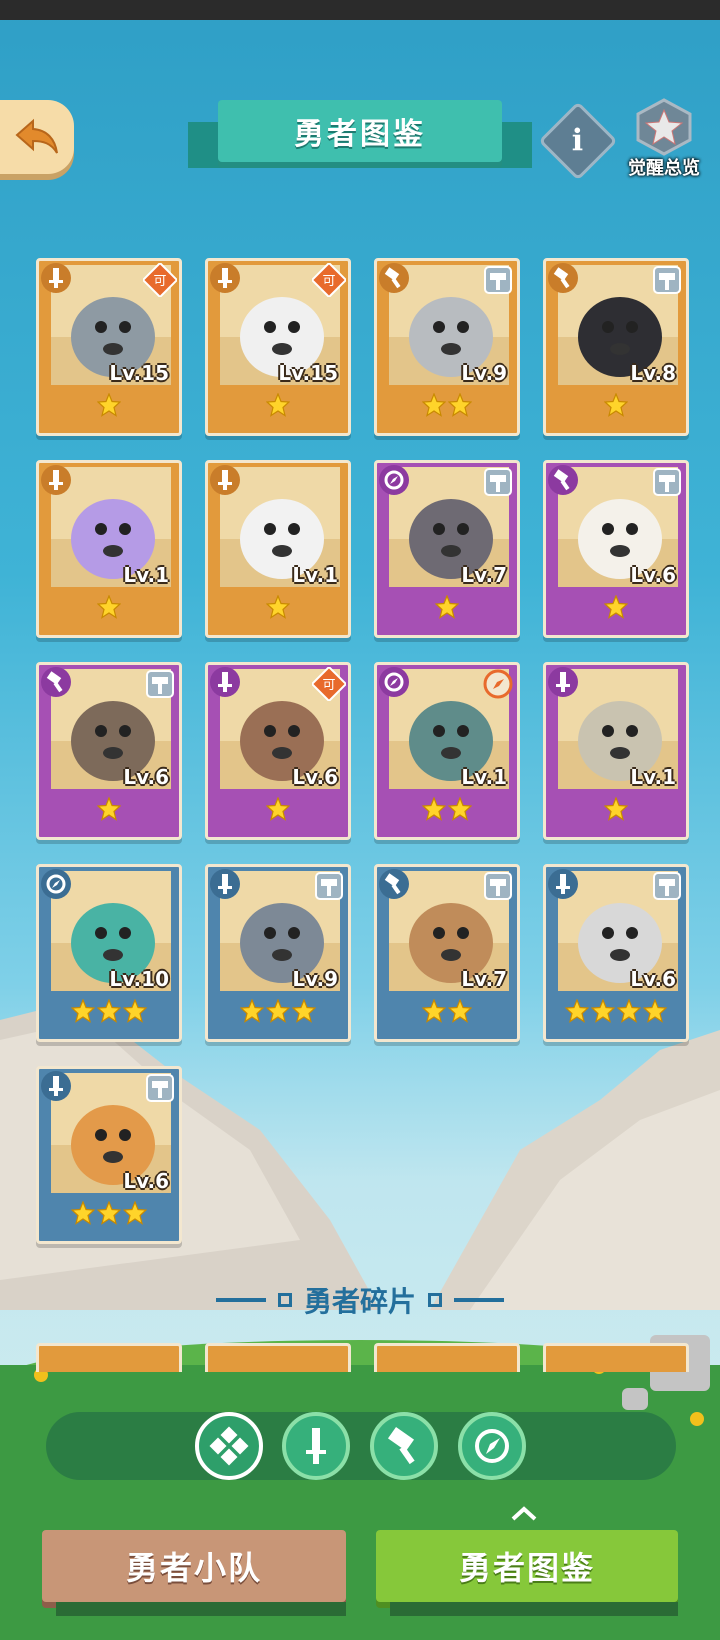 The height and width of the screenshot is (1640, 720). I want to click on chevron-up-icon, so click(524, 1513).